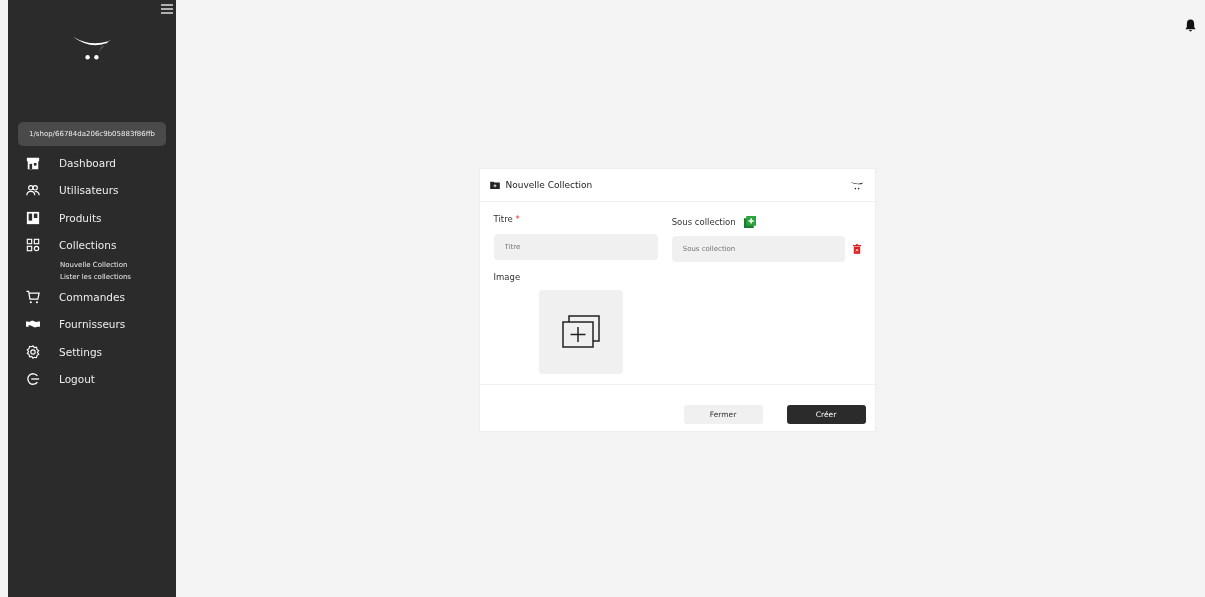  I want to click on nav-item: Fournisseurs, so click(92, 324).